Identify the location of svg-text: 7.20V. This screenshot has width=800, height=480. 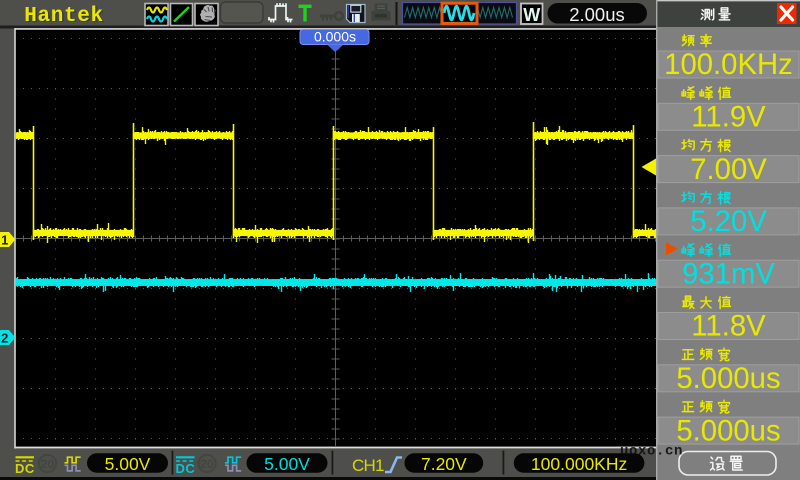
(444, 464).